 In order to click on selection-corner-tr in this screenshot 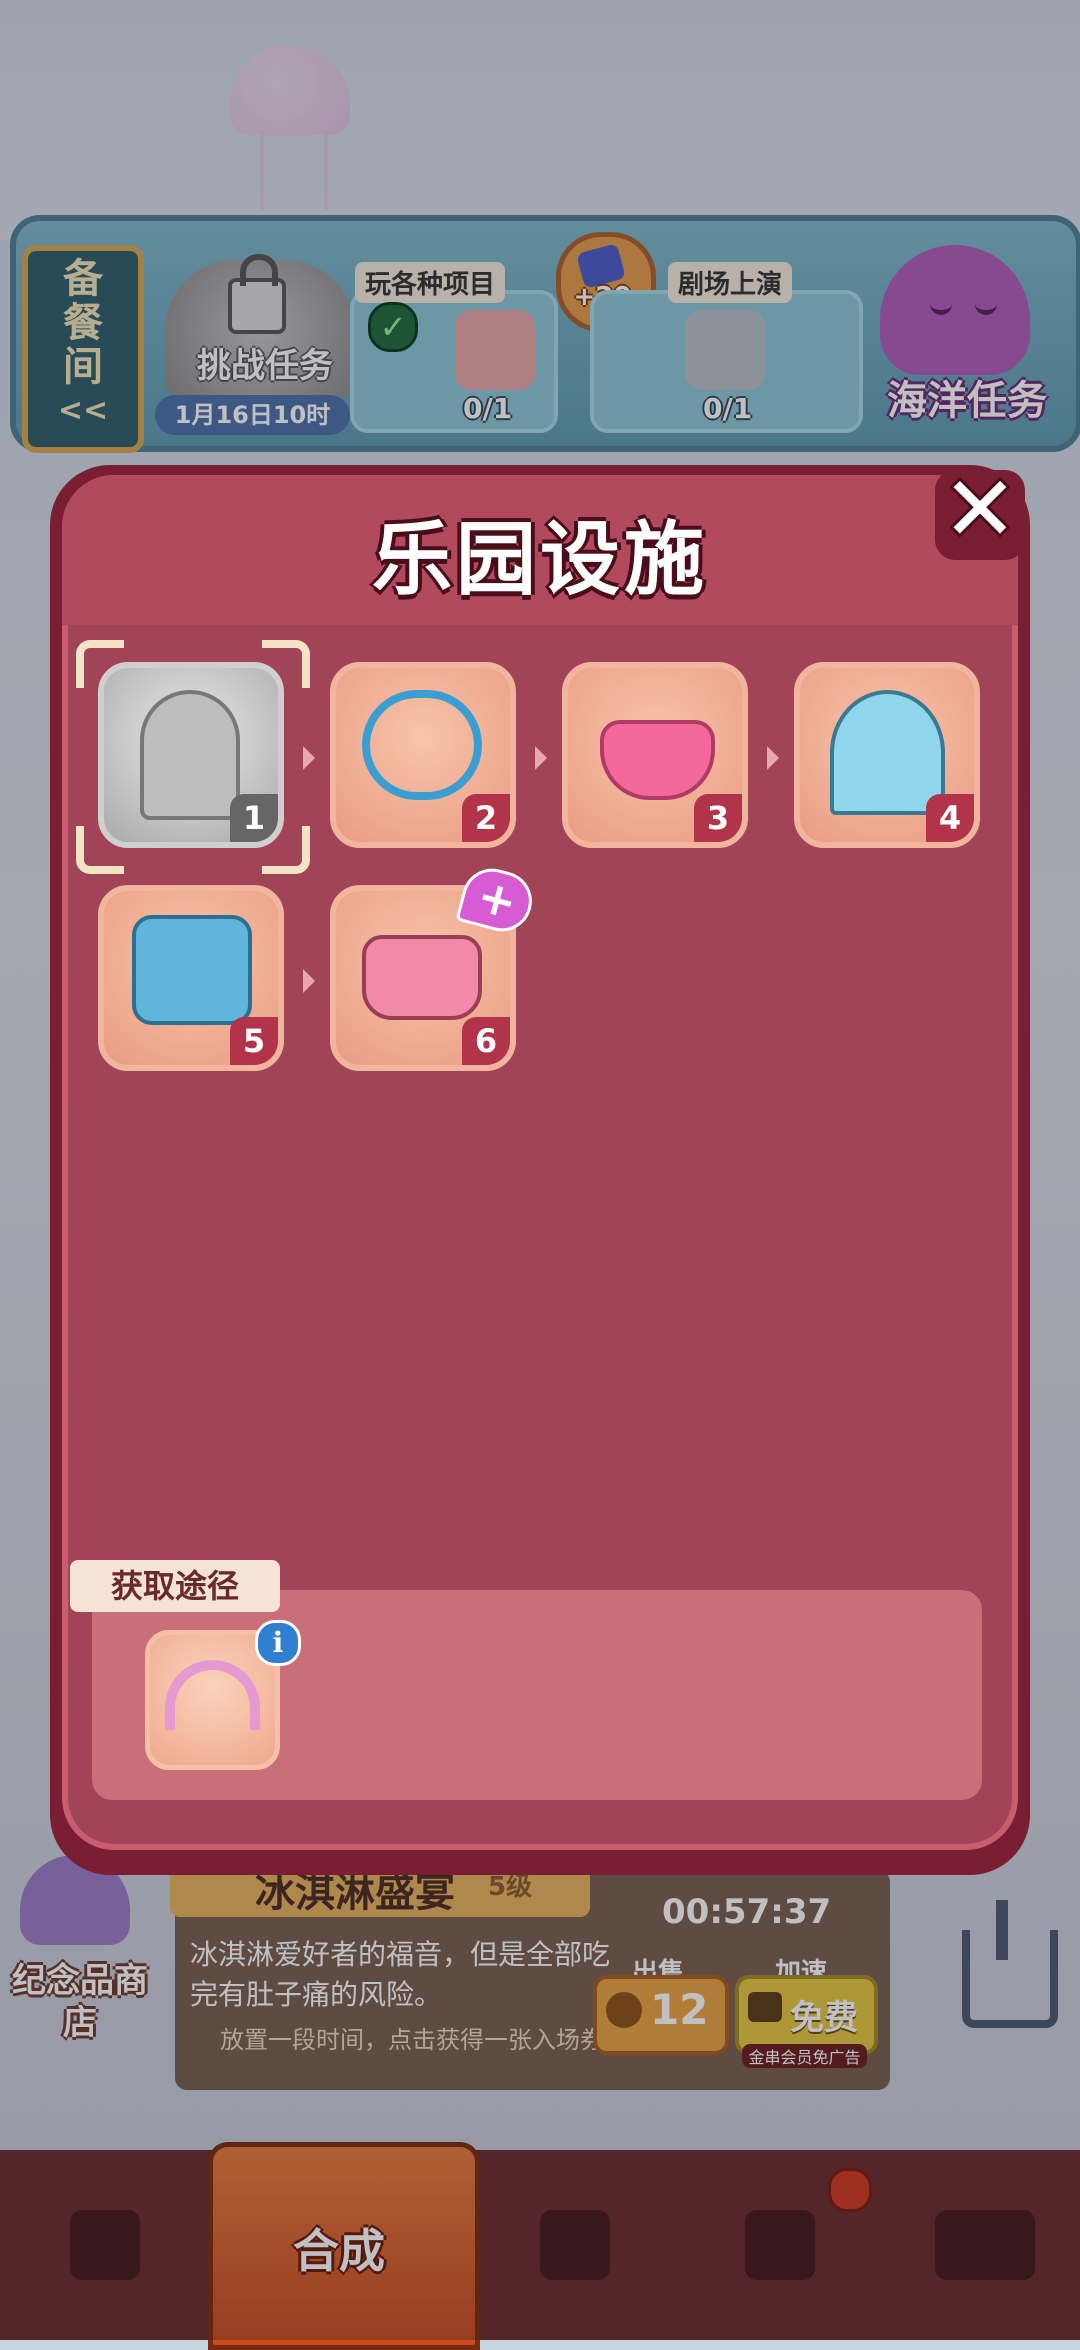, I will do `click(286, 664)`.